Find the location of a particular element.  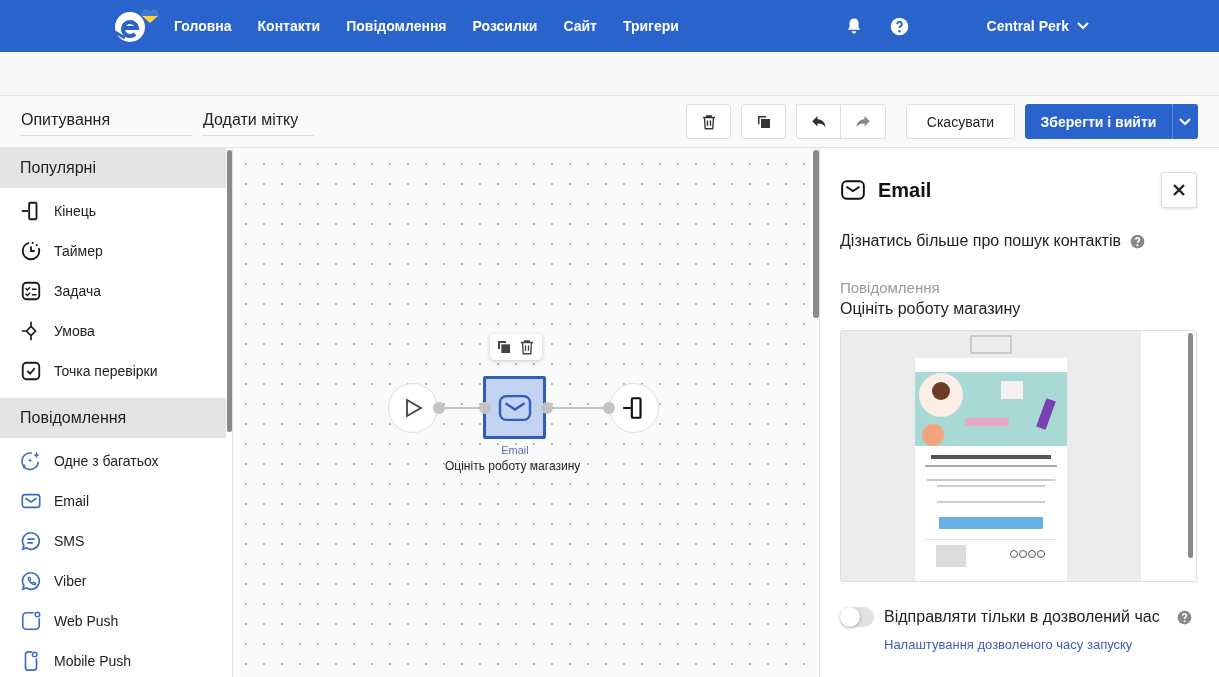

tag-field: Додати мітку is located at coordinates (258, 121).